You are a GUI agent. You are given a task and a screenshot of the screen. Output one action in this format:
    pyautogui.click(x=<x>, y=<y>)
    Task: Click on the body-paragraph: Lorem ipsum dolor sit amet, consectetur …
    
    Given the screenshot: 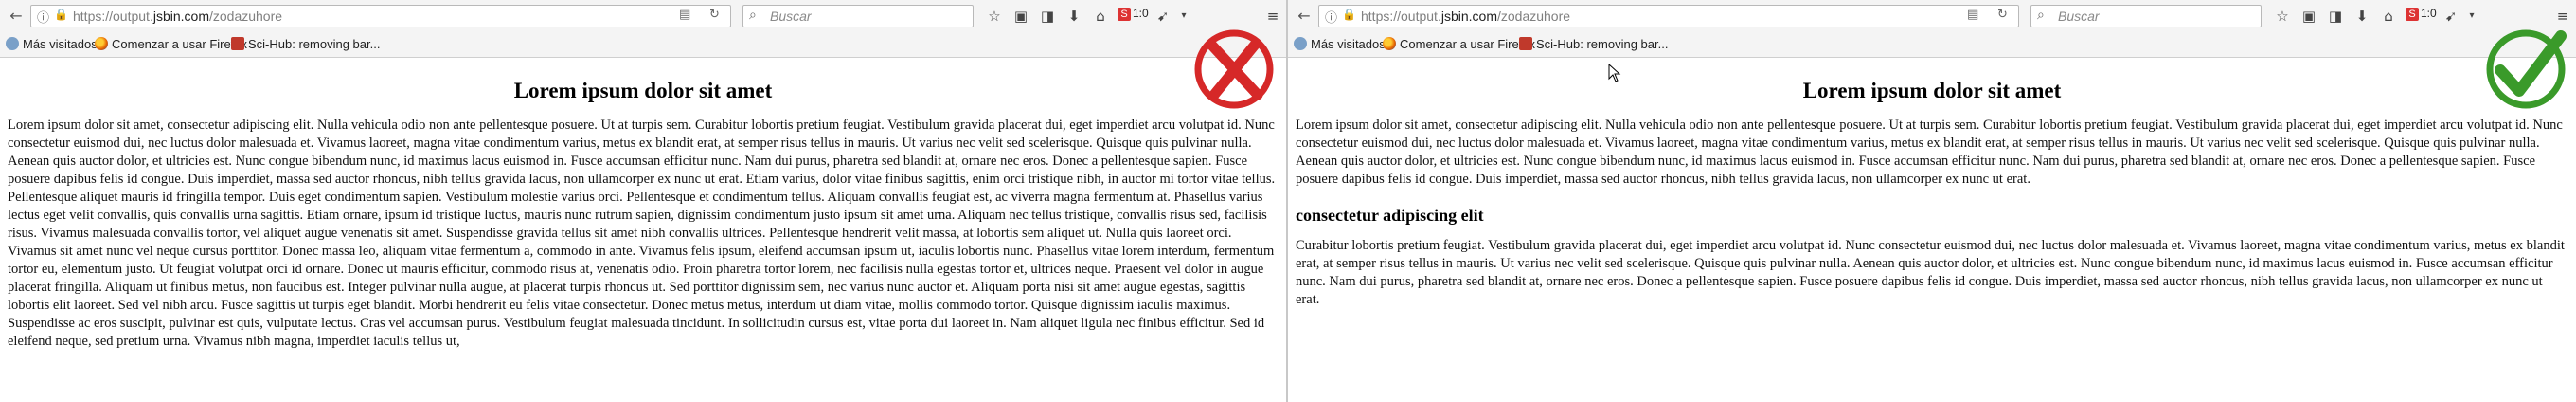 What is the action you would take?
    pyautogui.click(x=1929, y=152)
    